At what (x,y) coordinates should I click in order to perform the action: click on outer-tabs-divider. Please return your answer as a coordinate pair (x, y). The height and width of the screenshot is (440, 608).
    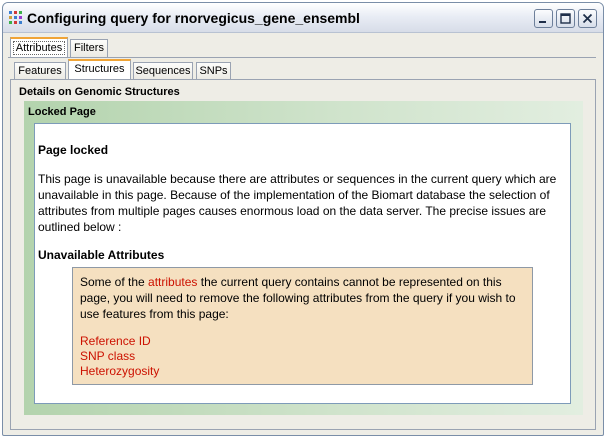
    Looking at the image, I should click on (302, 57).